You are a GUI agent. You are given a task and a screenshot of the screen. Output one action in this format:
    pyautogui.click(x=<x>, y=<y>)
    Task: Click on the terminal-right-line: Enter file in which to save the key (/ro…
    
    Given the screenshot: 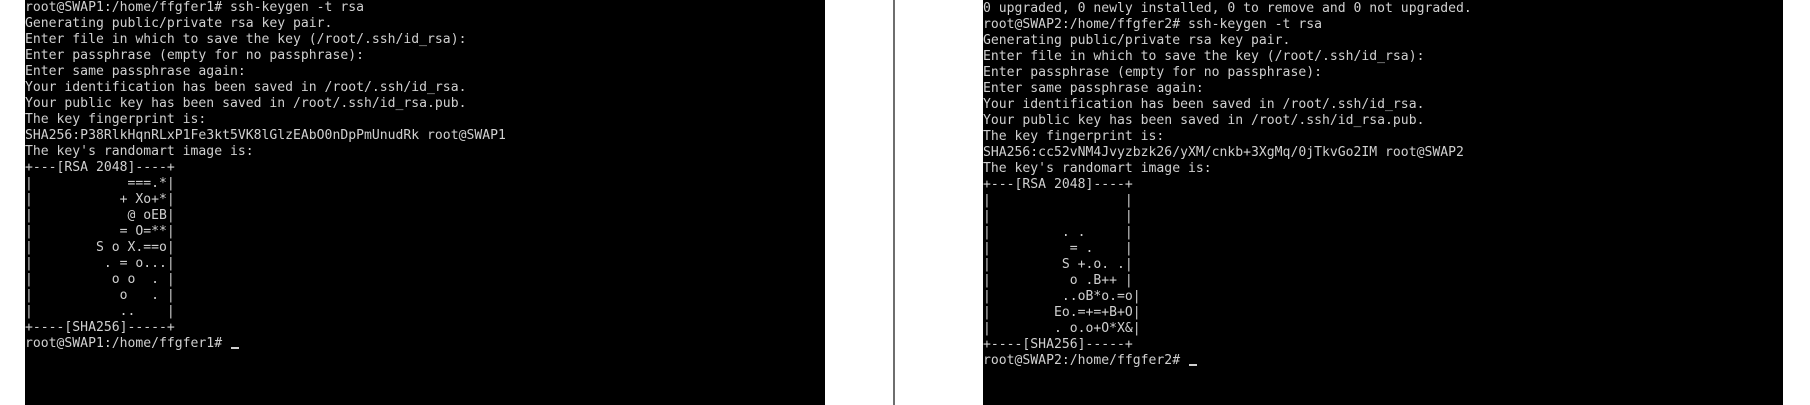 What is the action you would take?
    pyautogui.click(x=1204, y=56)
    